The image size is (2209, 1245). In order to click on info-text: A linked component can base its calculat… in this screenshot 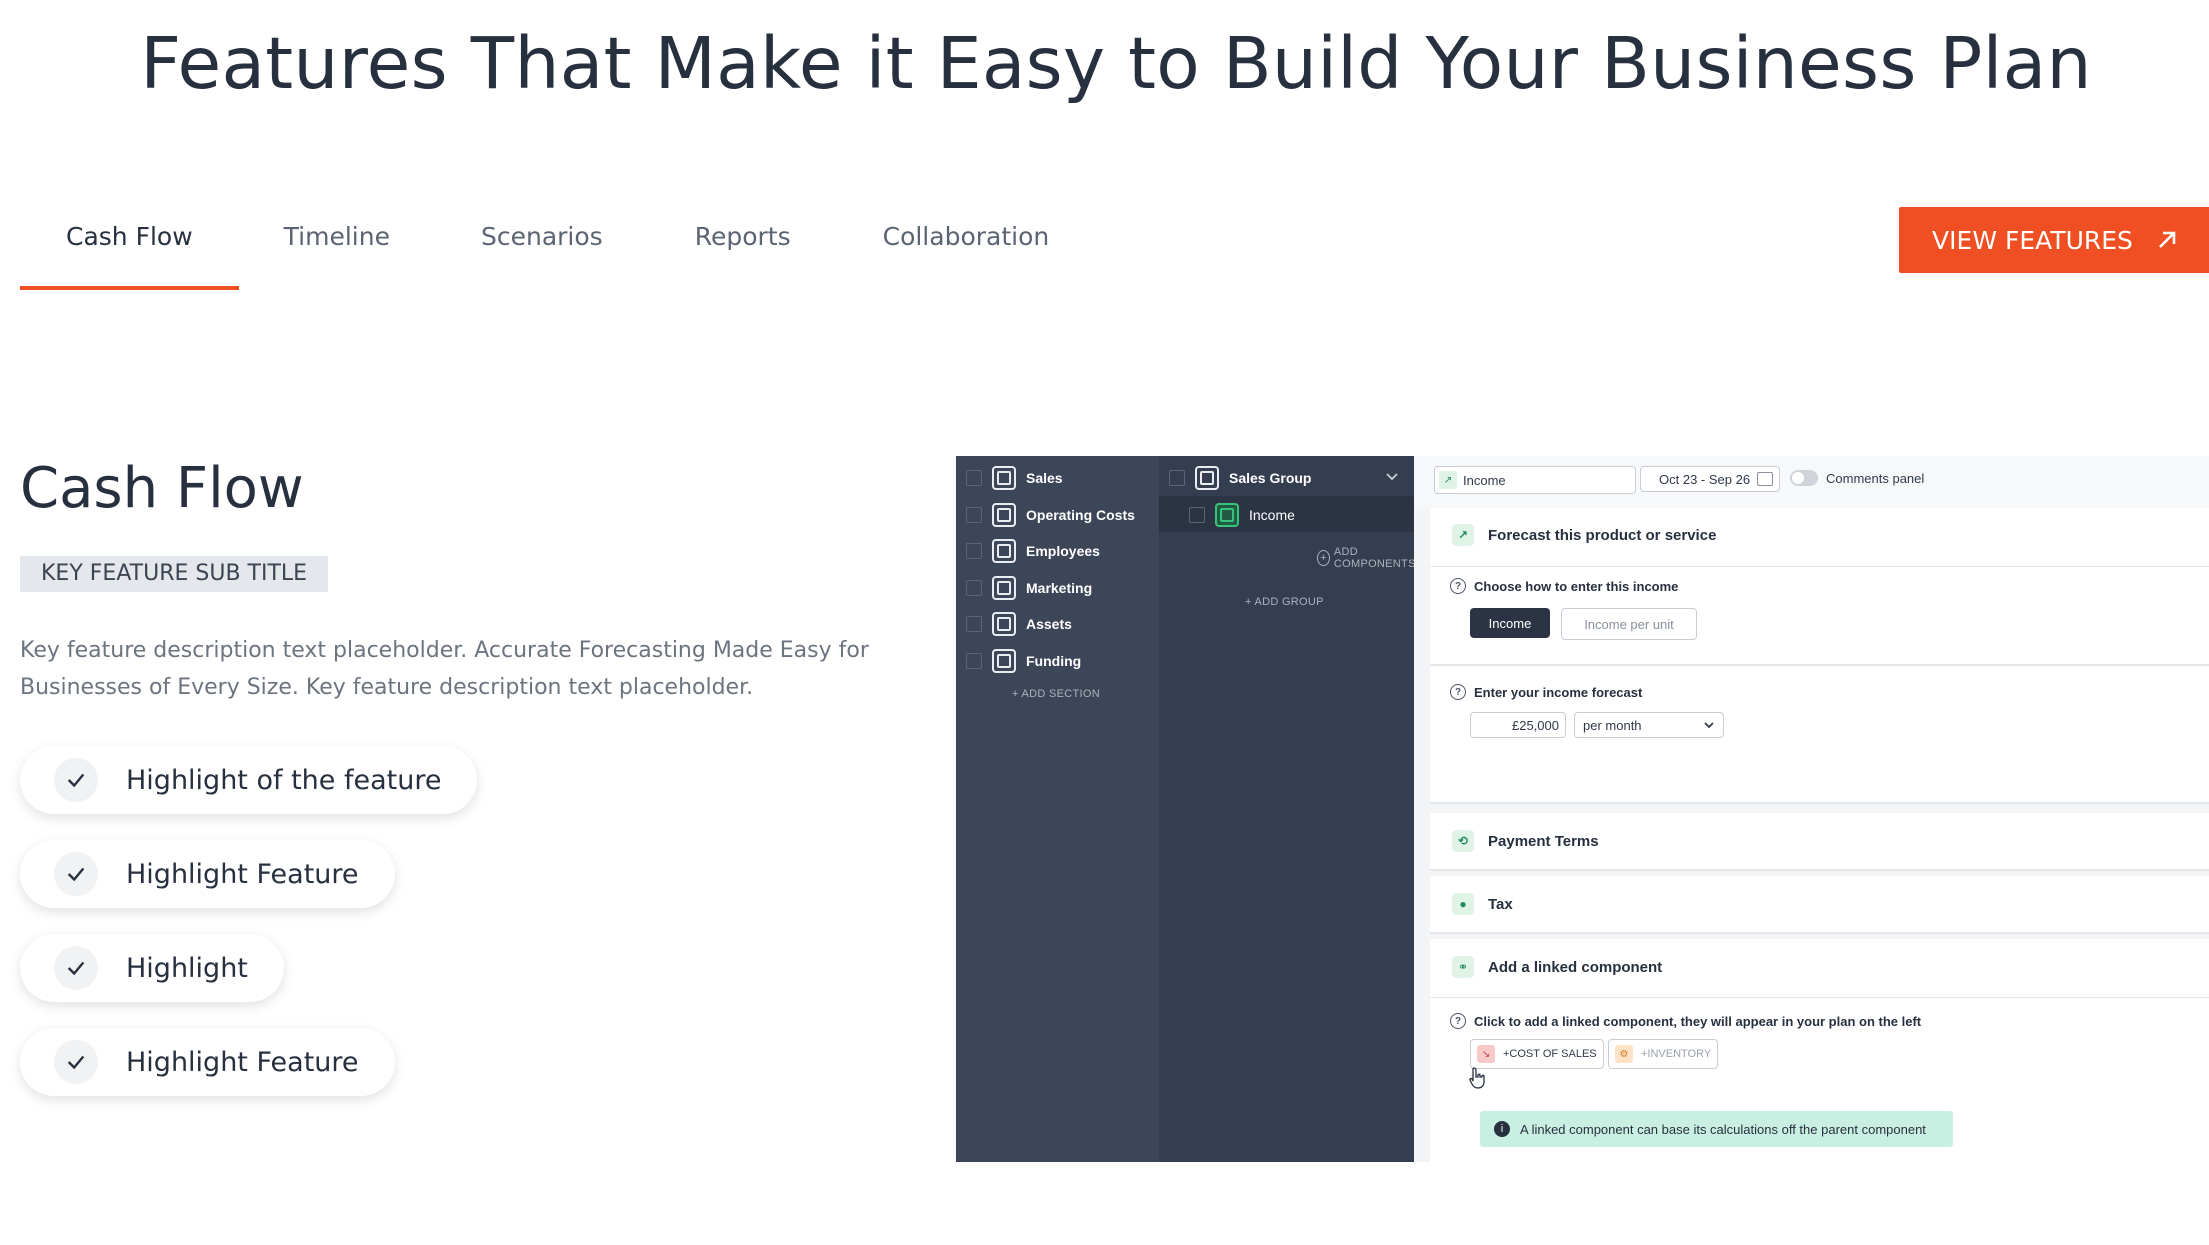, I will do `click(1723, 1129)`.